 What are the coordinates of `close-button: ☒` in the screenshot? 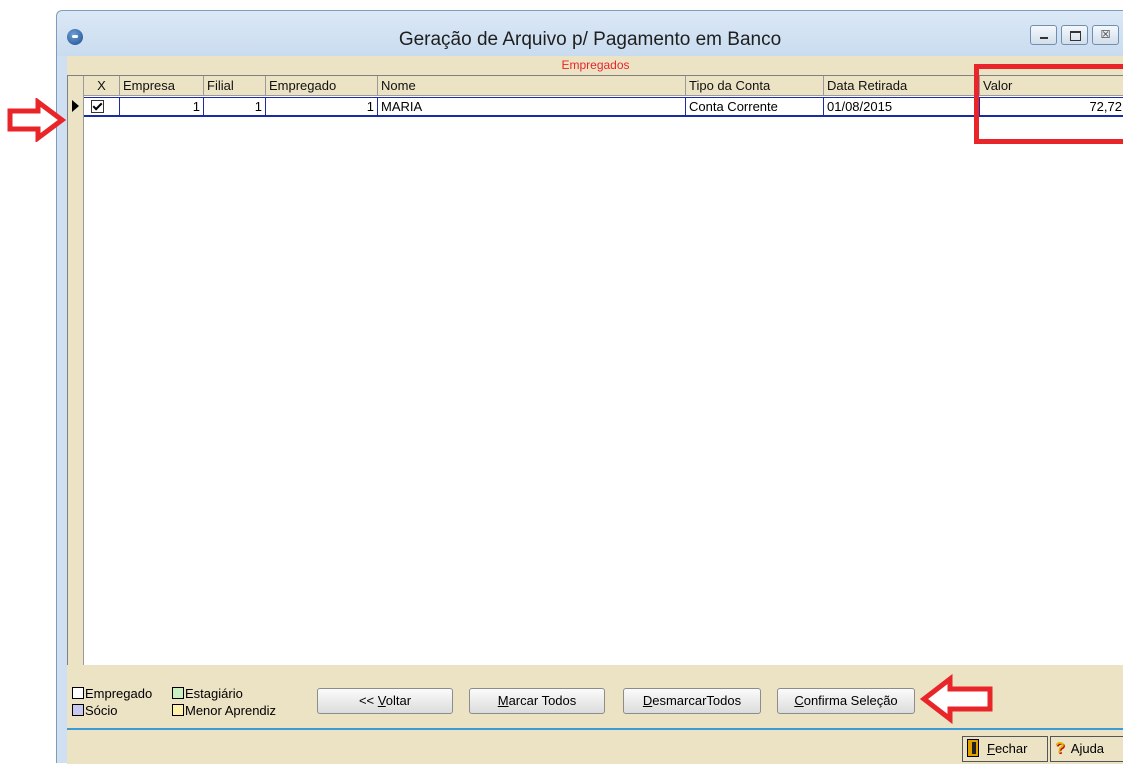 It's located at (1105, 35).